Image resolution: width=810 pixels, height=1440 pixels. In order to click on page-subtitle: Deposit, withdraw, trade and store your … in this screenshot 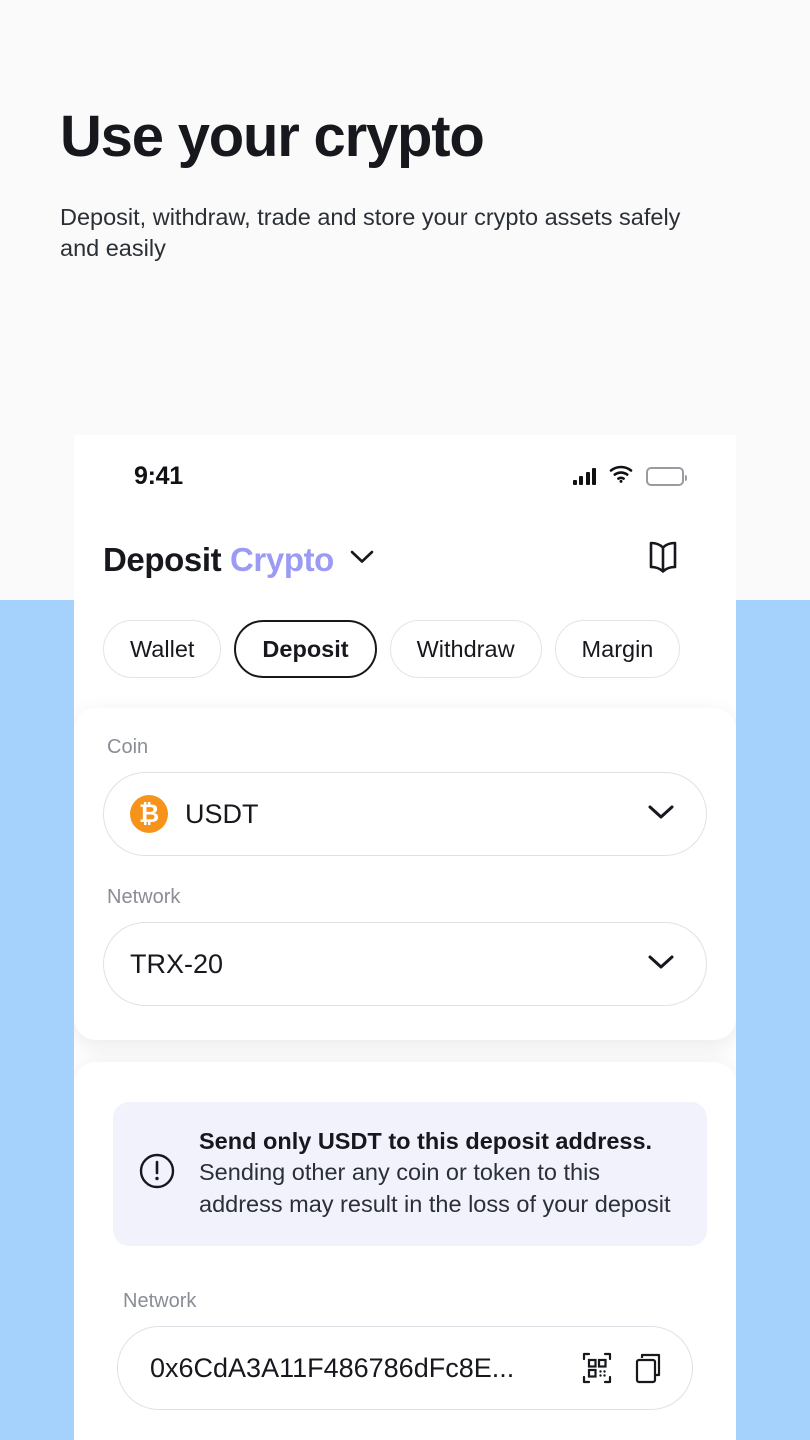, I will do `click(370, 233)`.